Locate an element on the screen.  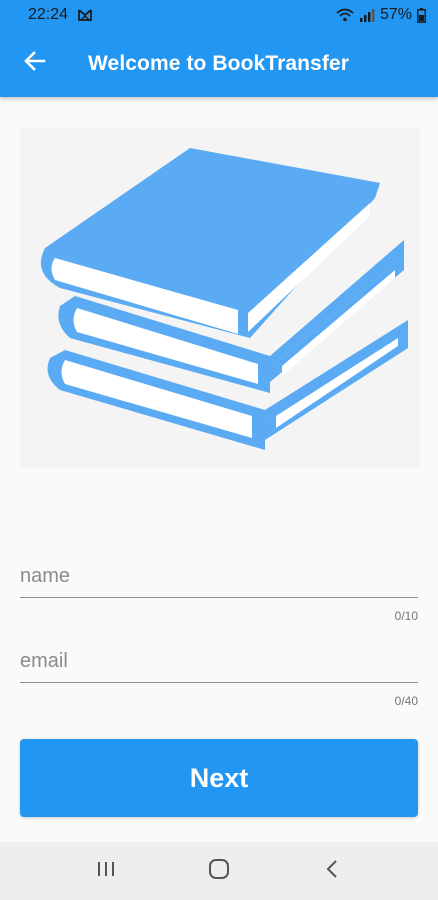
app-bar: Welcome to BookTransfer is located at coordinates (219, 63).